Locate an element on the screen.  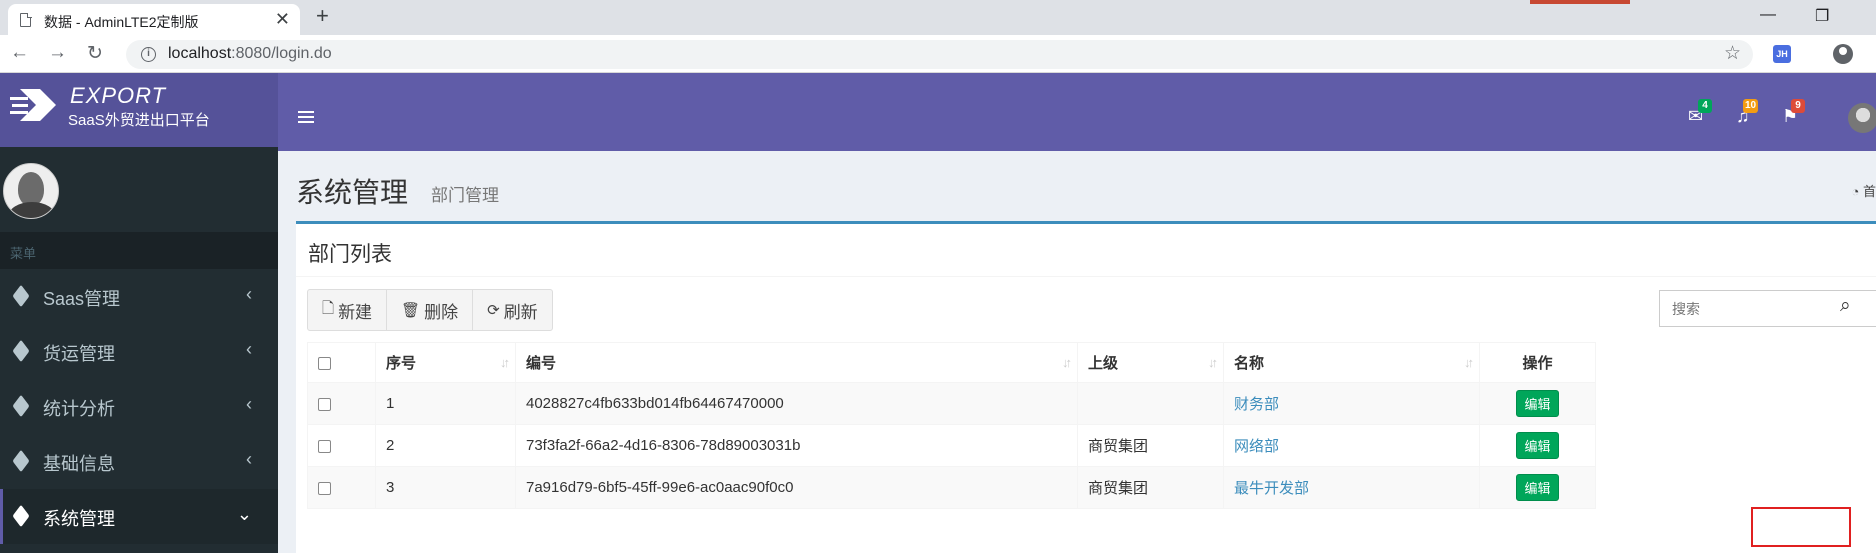
document-icon is located at coordinates (26, 19).